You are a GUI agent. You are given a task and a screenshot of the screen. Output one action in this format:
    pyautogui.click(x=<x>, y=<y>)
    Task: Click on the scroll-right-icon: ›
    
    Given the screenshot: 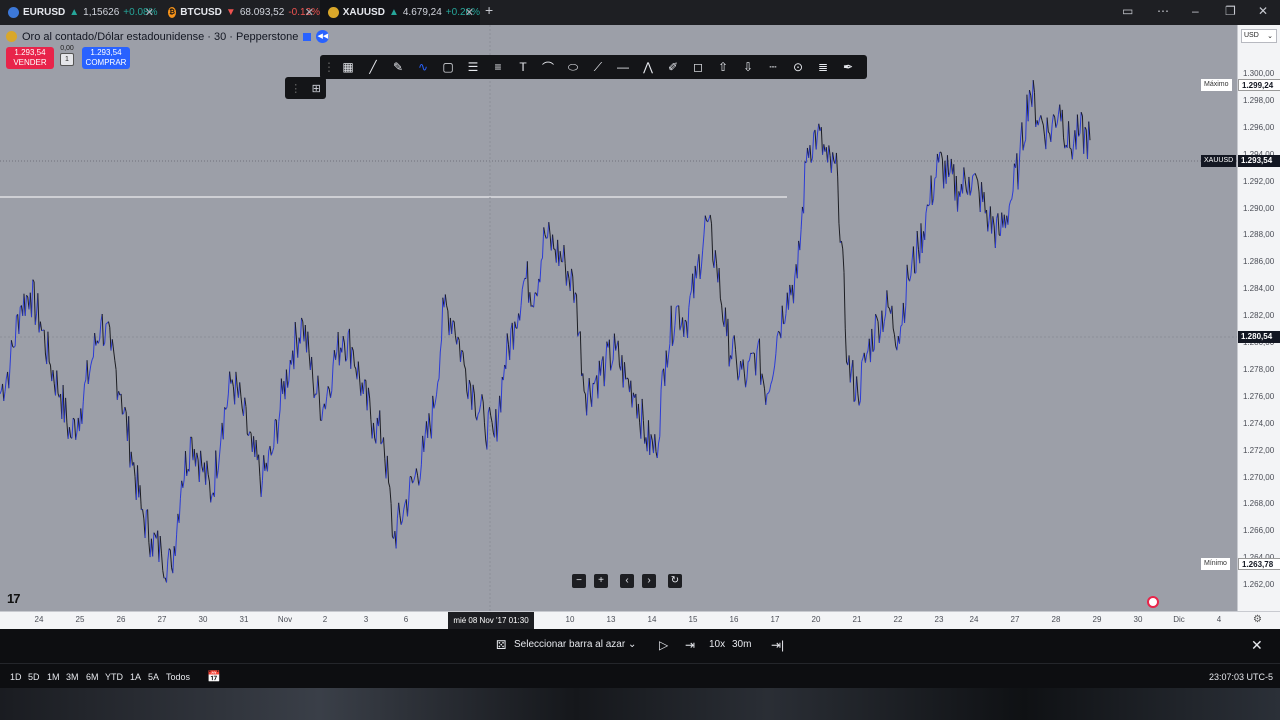 What is the action you would take?
    pyautogui.click(x=649, y=581)
    